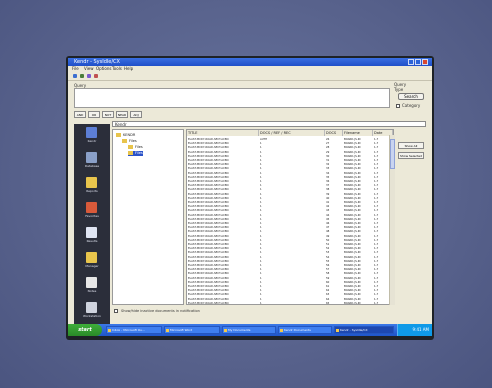 The image size is (492, 388). I want to click on app-icon, so click(167, 330).